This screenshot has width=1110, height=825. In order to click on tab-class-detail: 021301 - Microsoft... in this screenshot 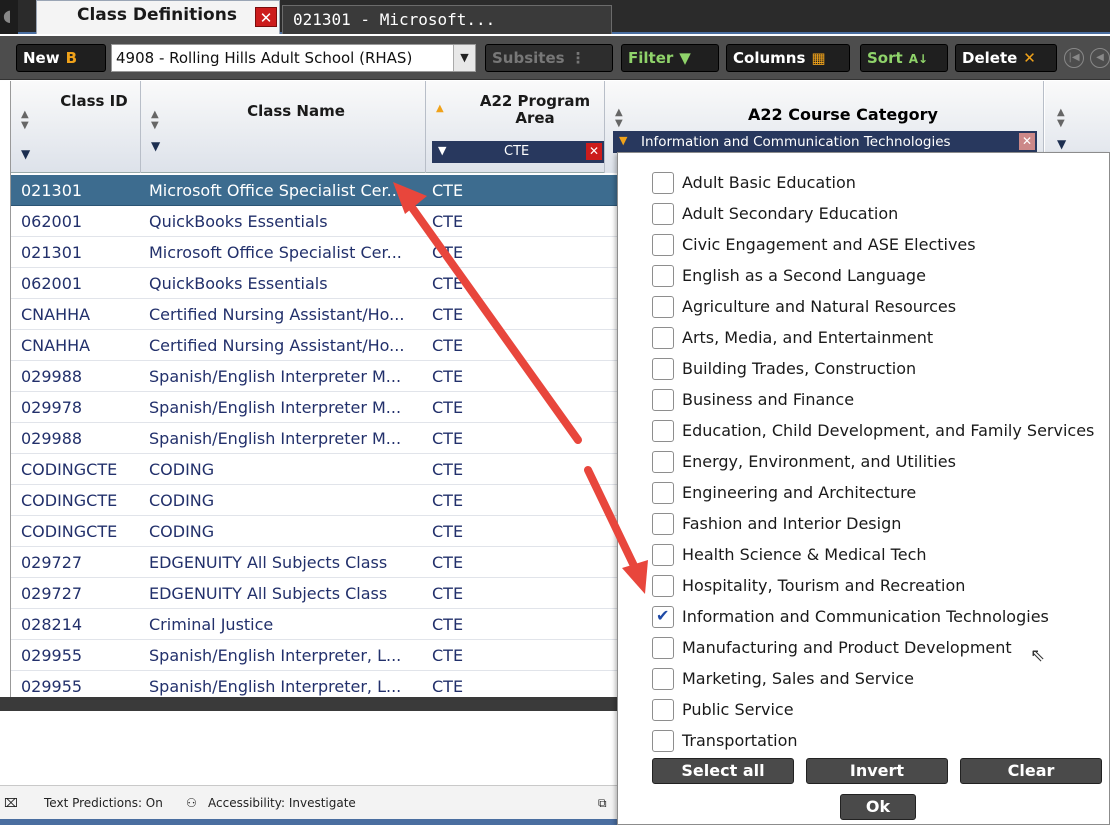, I will do `click(447, 19)`.